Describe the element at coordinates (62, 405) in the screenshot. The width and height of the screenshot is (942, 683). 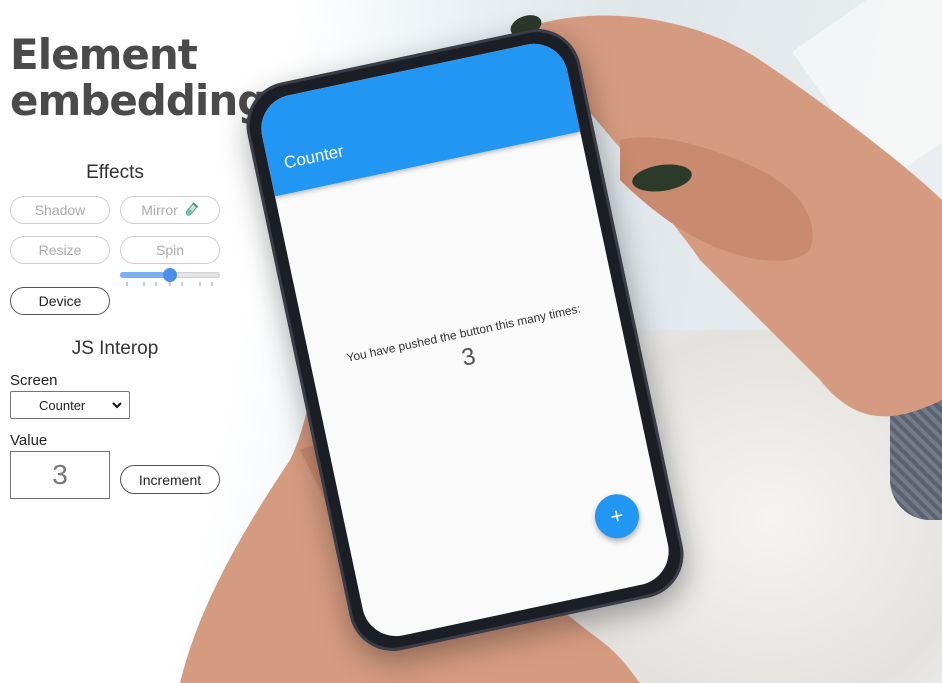
I see `screen-select-value: Counter` at that location.